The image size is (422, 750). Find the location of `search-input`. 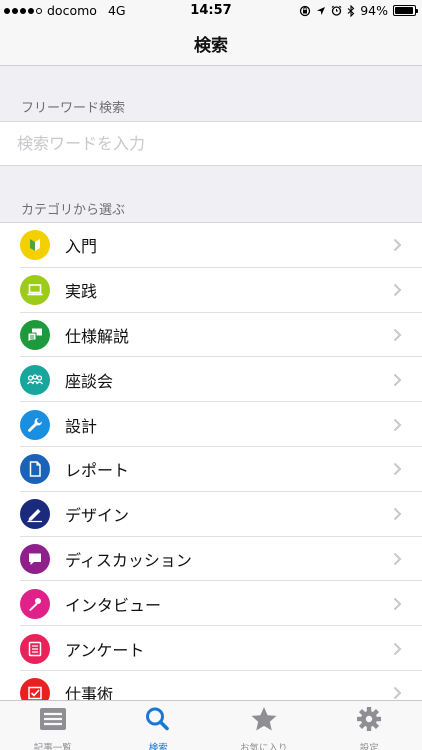

search-input is located at coordinates (211, 143).